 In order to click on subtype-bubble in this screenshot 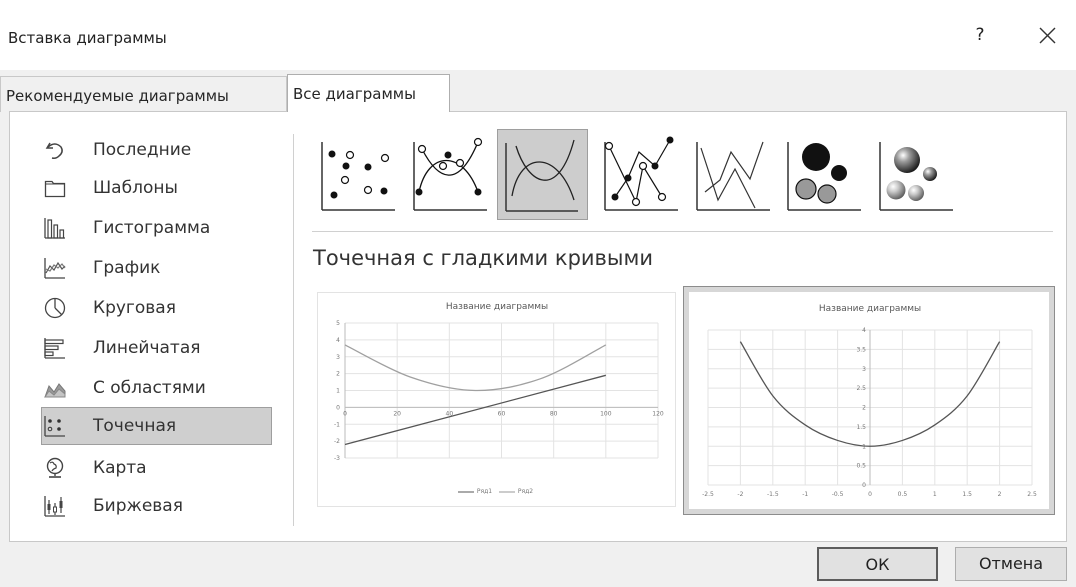, I will do `click(826, 174)`.